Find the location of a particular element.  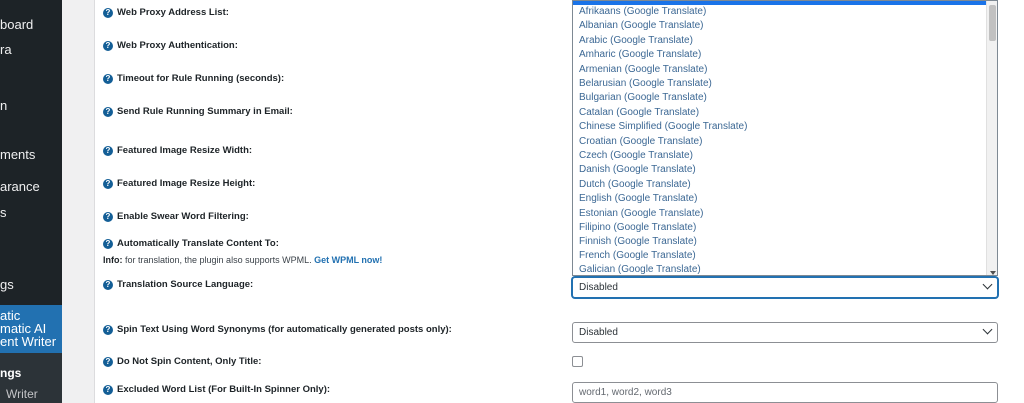

label-translate-to: Automatically Translate Content To: is located at coordinates (198, 243).